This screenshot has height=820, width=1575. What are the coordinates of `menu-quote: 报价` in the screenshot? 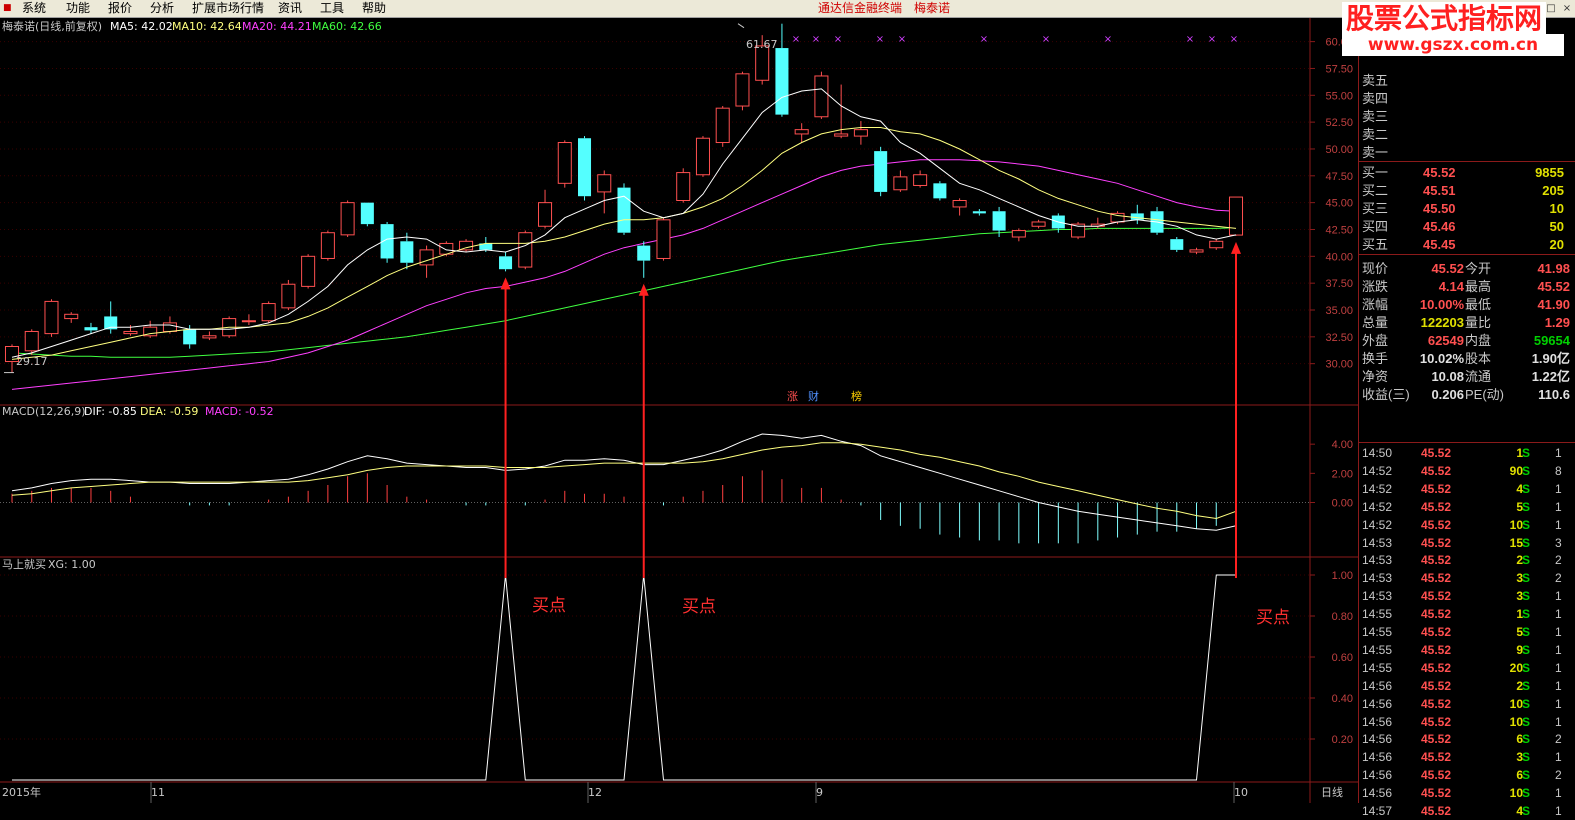 It's located at (120, 8).